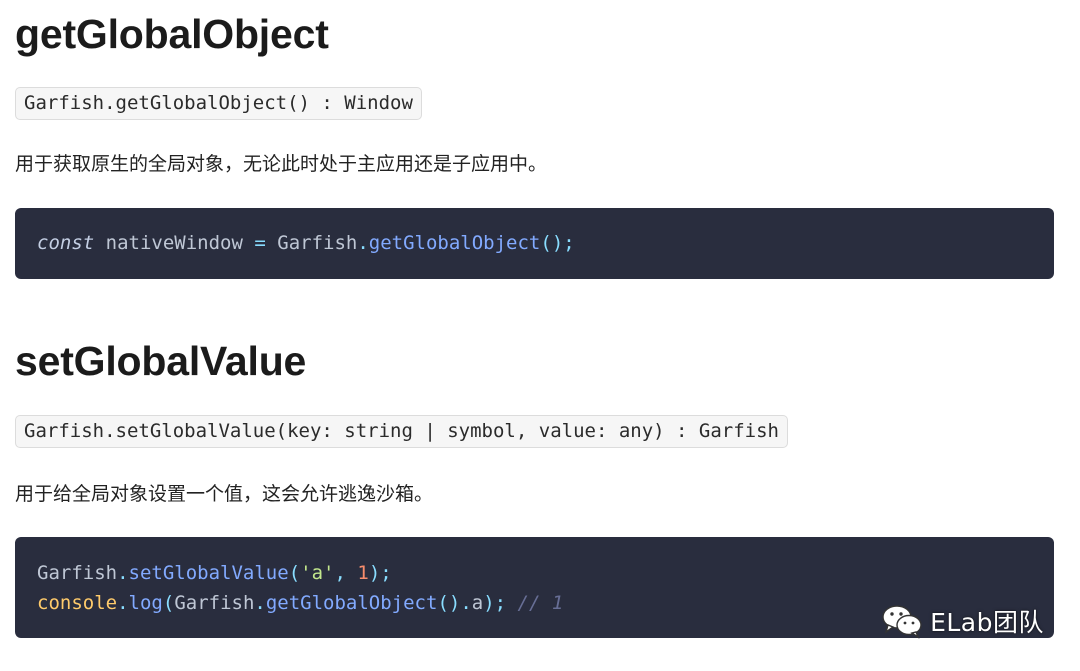 Image resolution: width=1080 pixels, height=671 pixels. I want to click on signature-row: Garfish.getGlobalObject() : Window, so click(534, 103).